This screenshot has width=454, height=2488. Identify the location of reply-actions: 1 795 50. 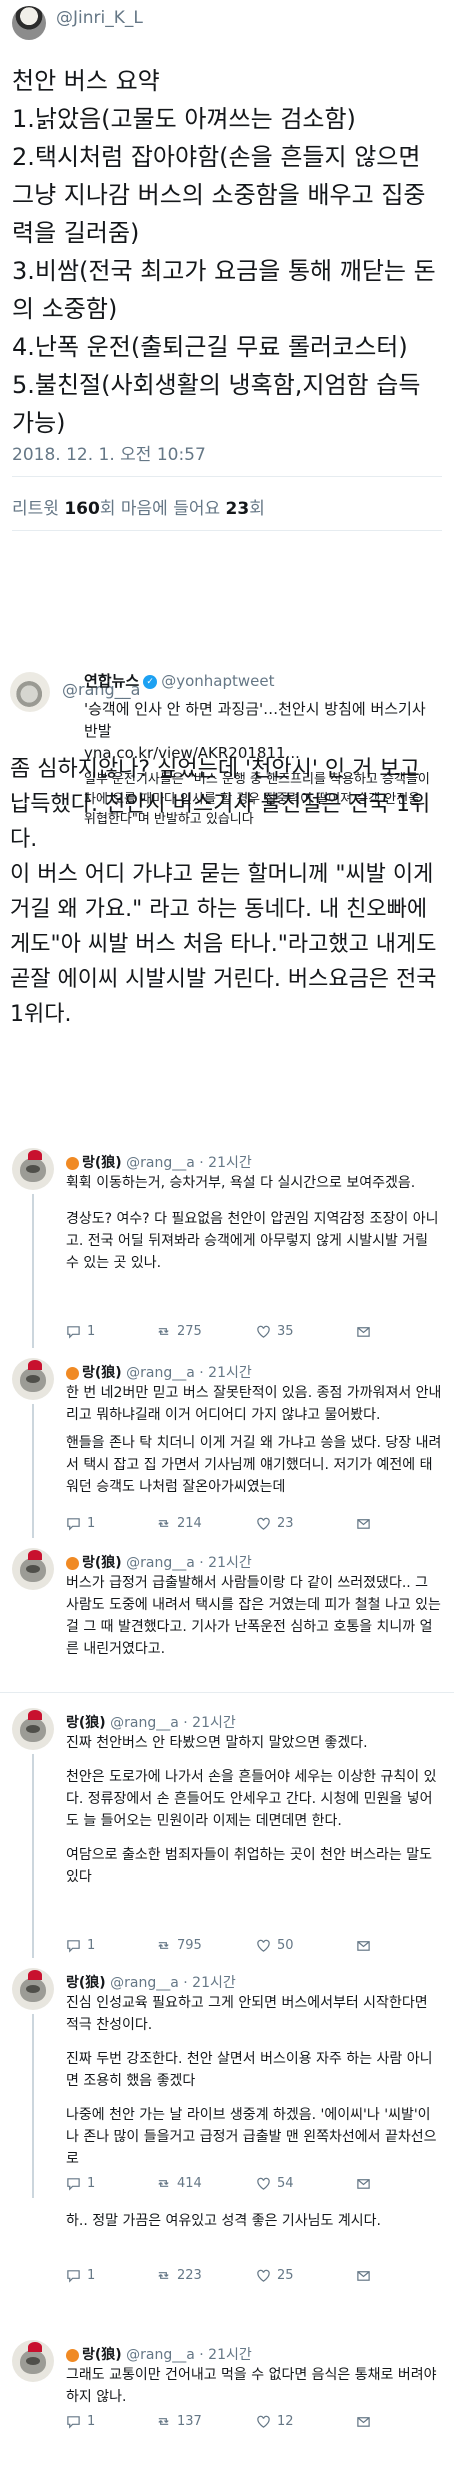
(246, 1948).